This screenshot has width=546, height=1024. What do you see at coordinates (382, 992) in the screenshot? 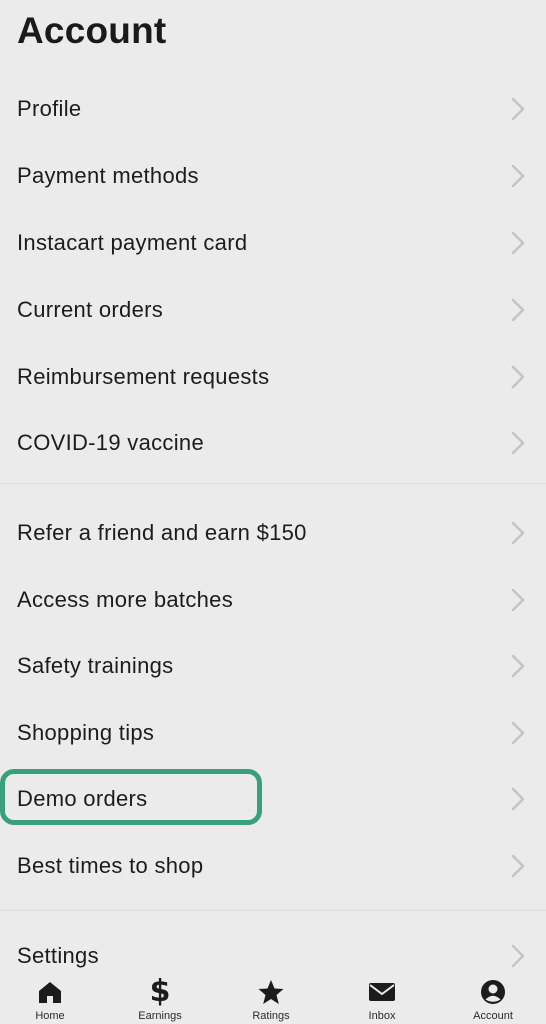
I see `mail-icon` at bounding box center [382, 992].